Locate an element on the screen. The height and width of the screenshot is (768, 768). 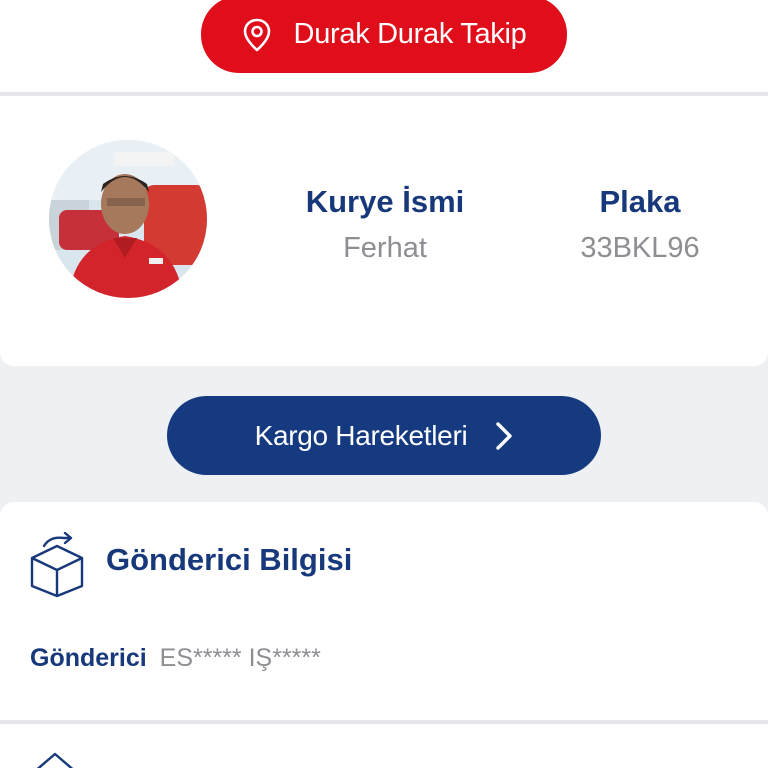
sender-row: Gönderici ES***** IŞ***** is located at coordinates (175, 658).